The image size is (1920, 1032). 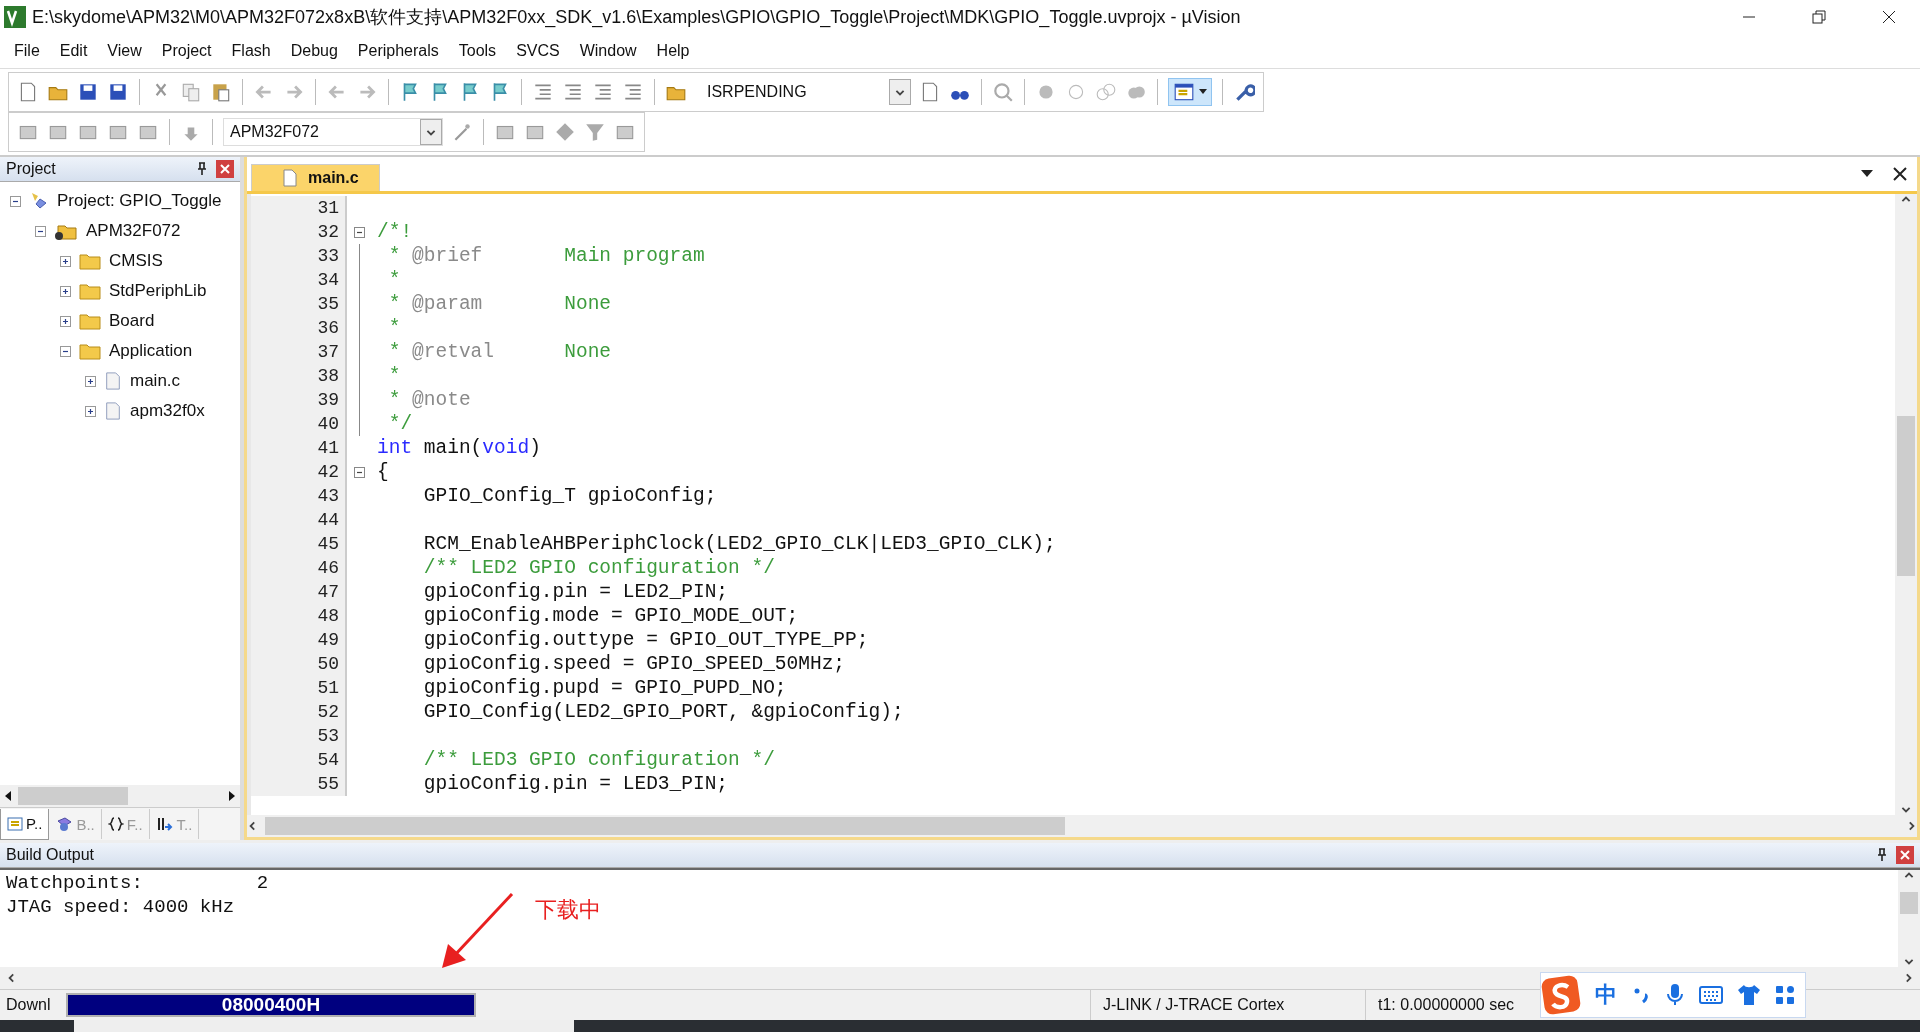 I want to click on code-line: gpioConfig.speed = GPIO_SPEED_50MHz;, so click(x=634, y=664).